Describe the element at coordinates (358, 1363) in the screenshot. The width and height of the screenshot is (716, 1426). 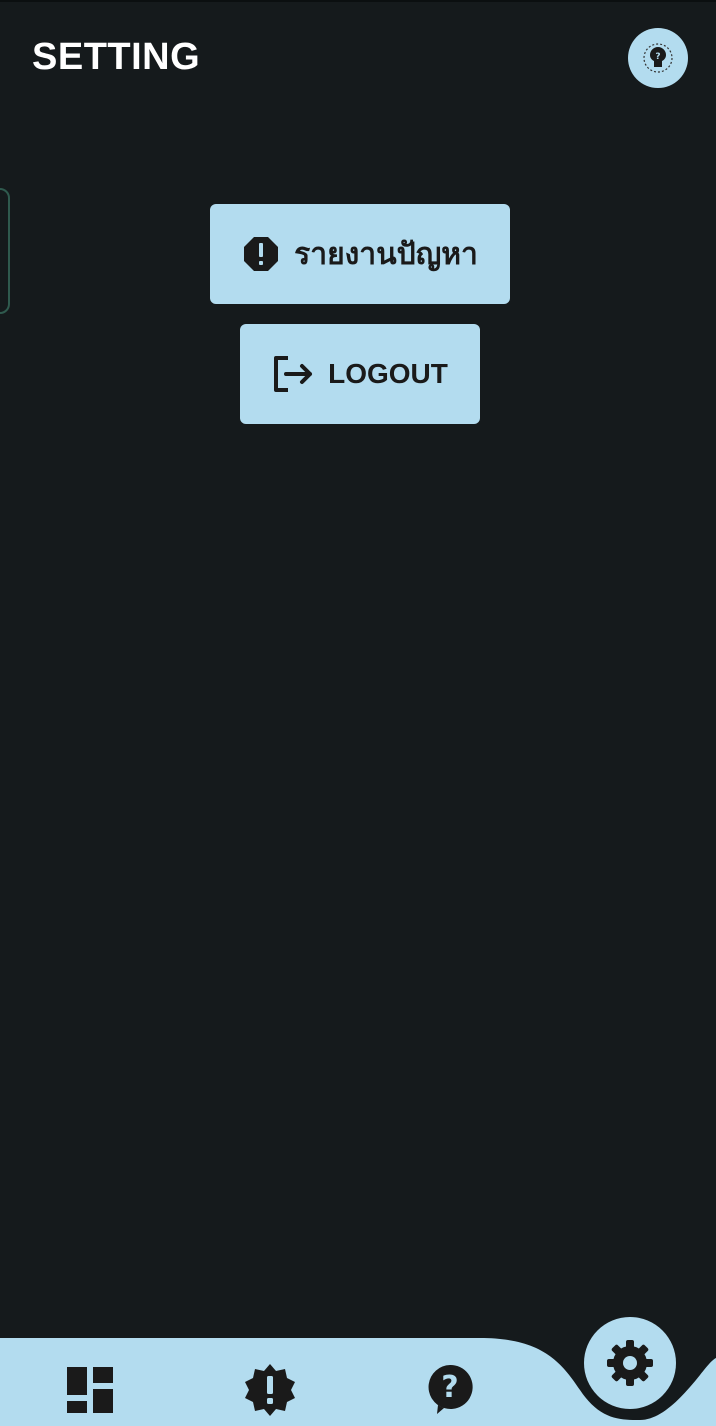
I see `bottom-navigation: ?` at that location.